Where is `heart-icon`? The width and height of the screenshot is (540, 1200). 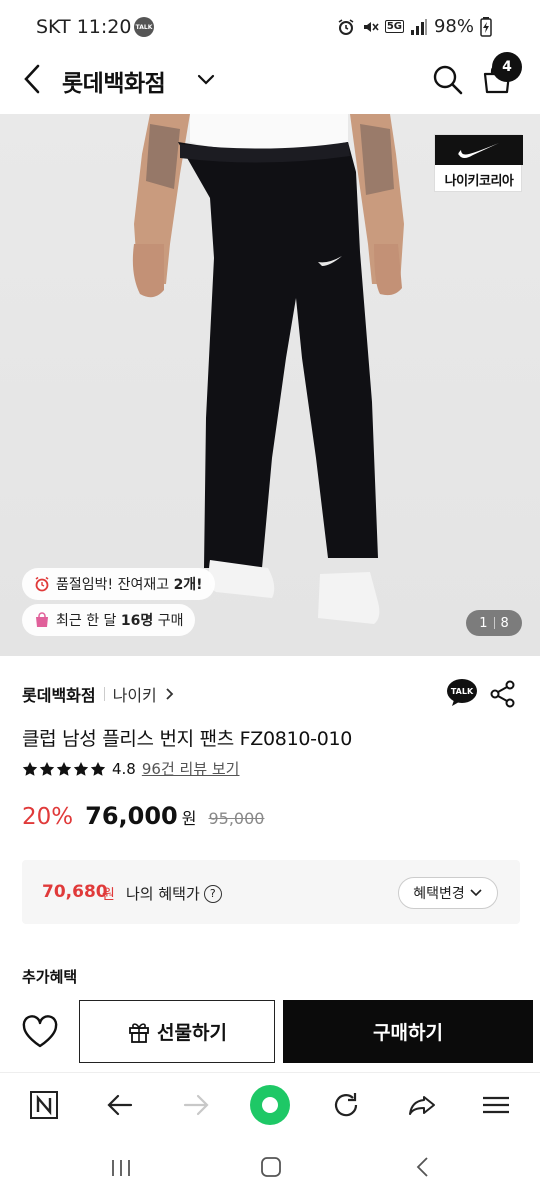
heart-icon is located at coordinates (40, 1032).